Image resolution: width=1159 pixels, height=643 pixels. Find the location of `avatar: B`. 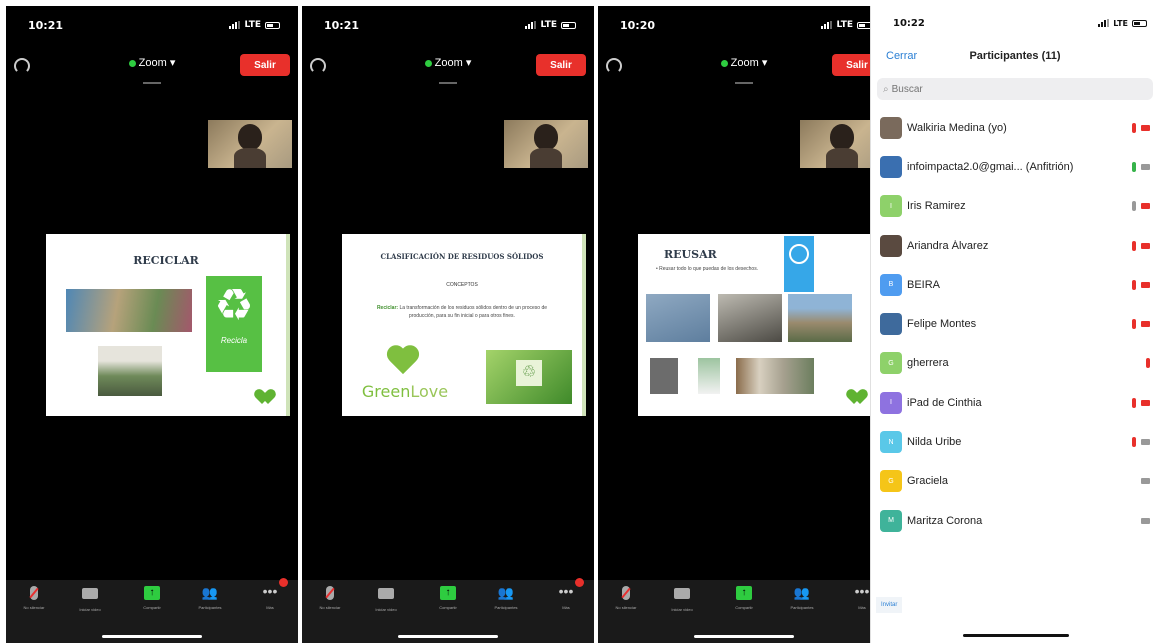

avatar: B is located at coordinates (891, 284).